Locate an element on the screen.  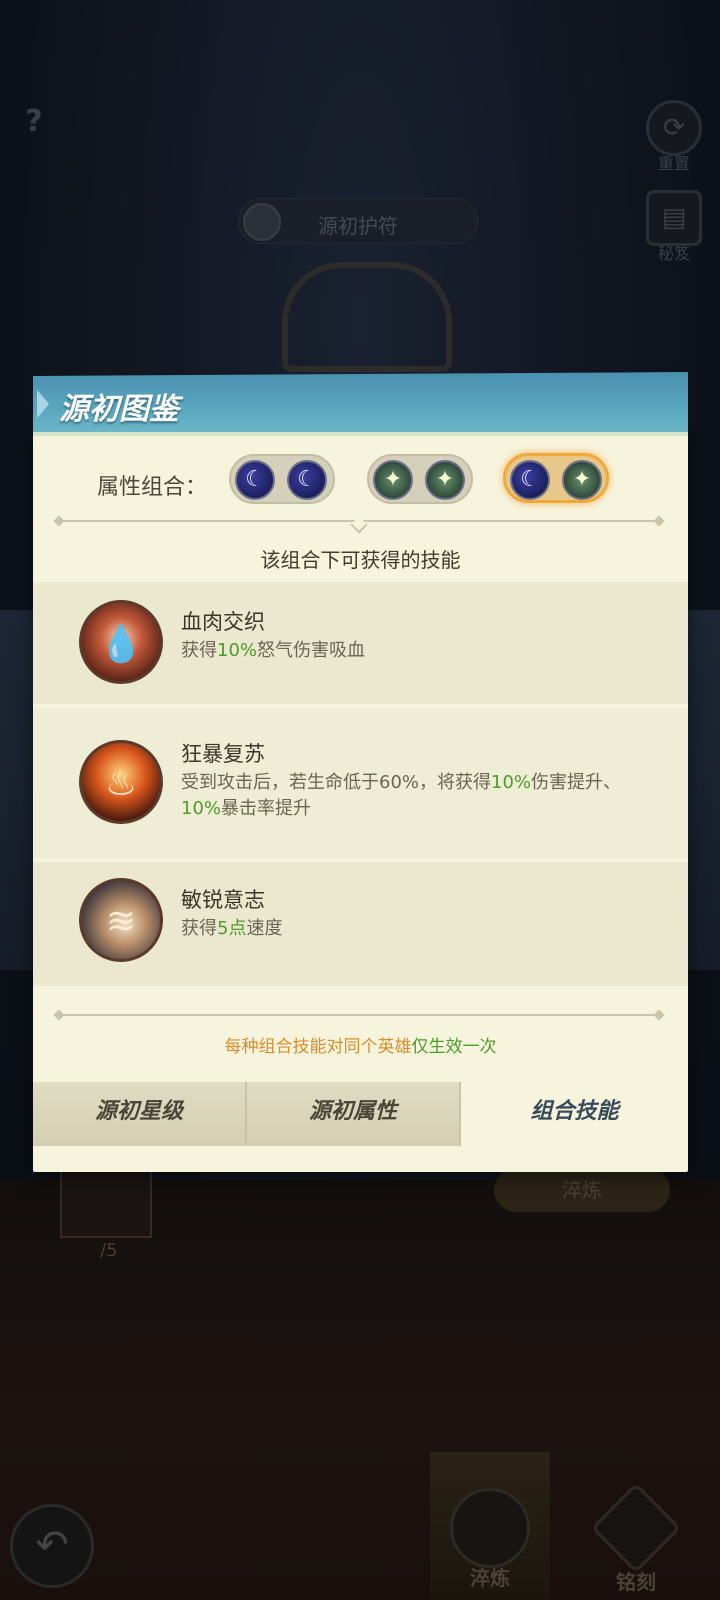
book-icon: ▤ is located at coordinates (674, 218).